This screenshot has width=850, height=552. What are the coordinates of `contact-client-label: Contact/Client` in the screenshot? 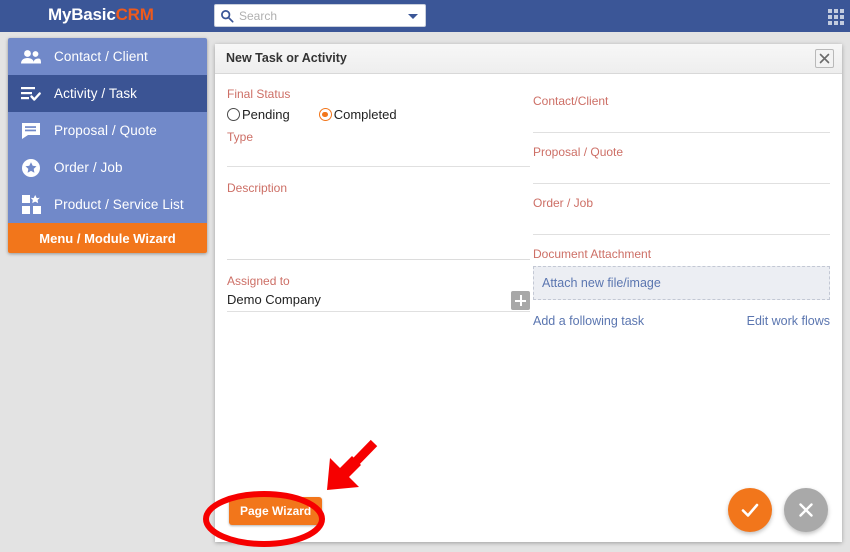 It's located at (571, 101).